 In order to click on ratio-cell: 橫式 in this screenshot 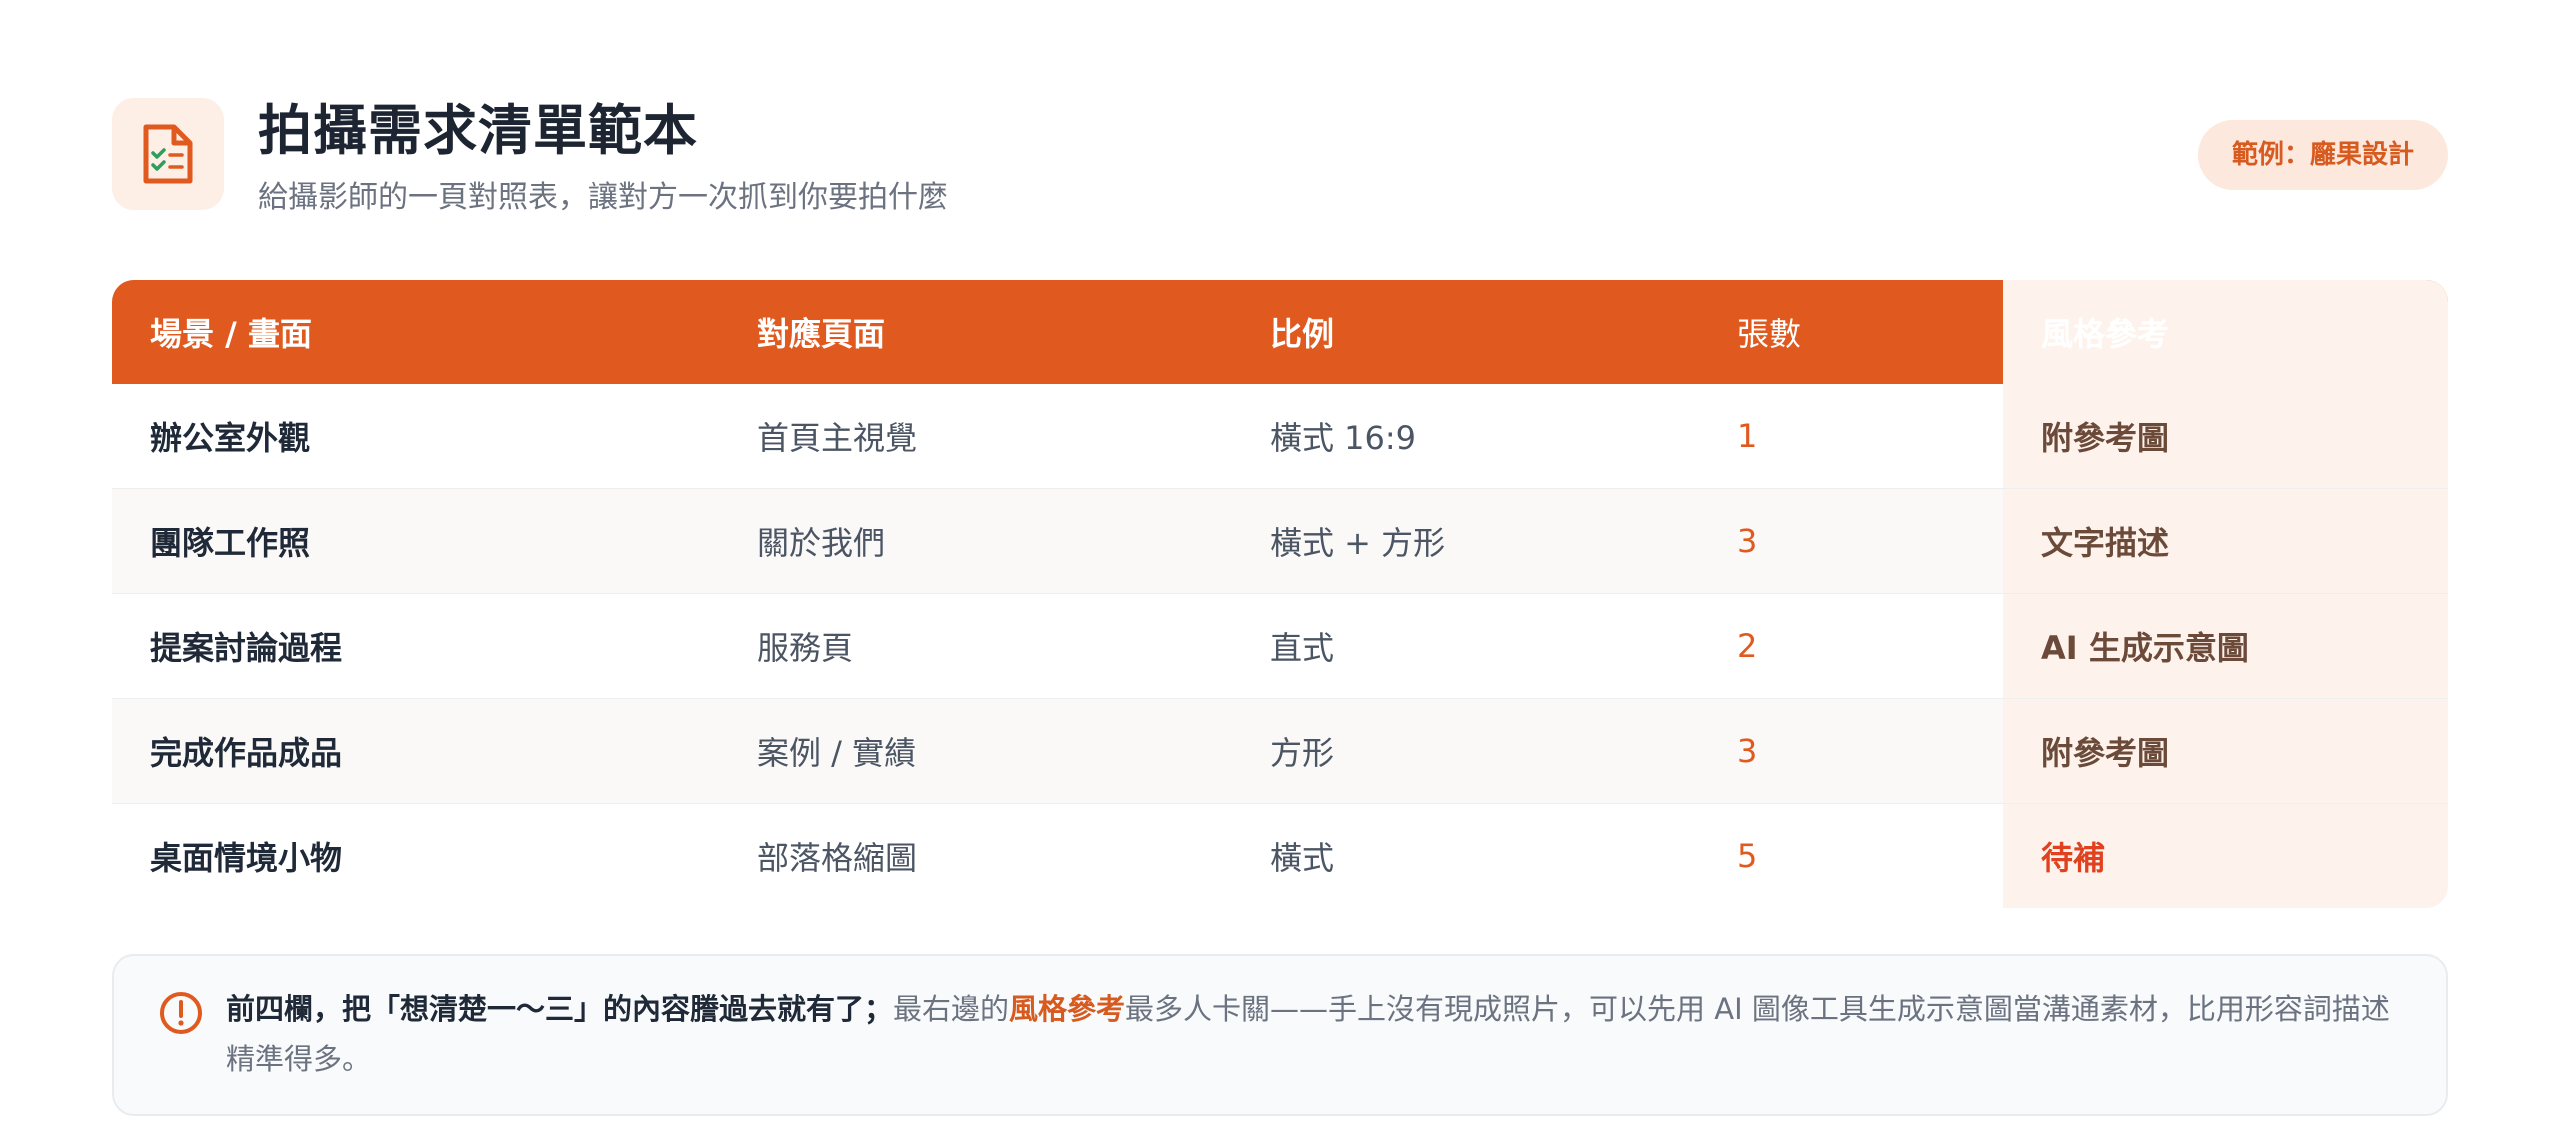, I will do `click(1302, 858)`.